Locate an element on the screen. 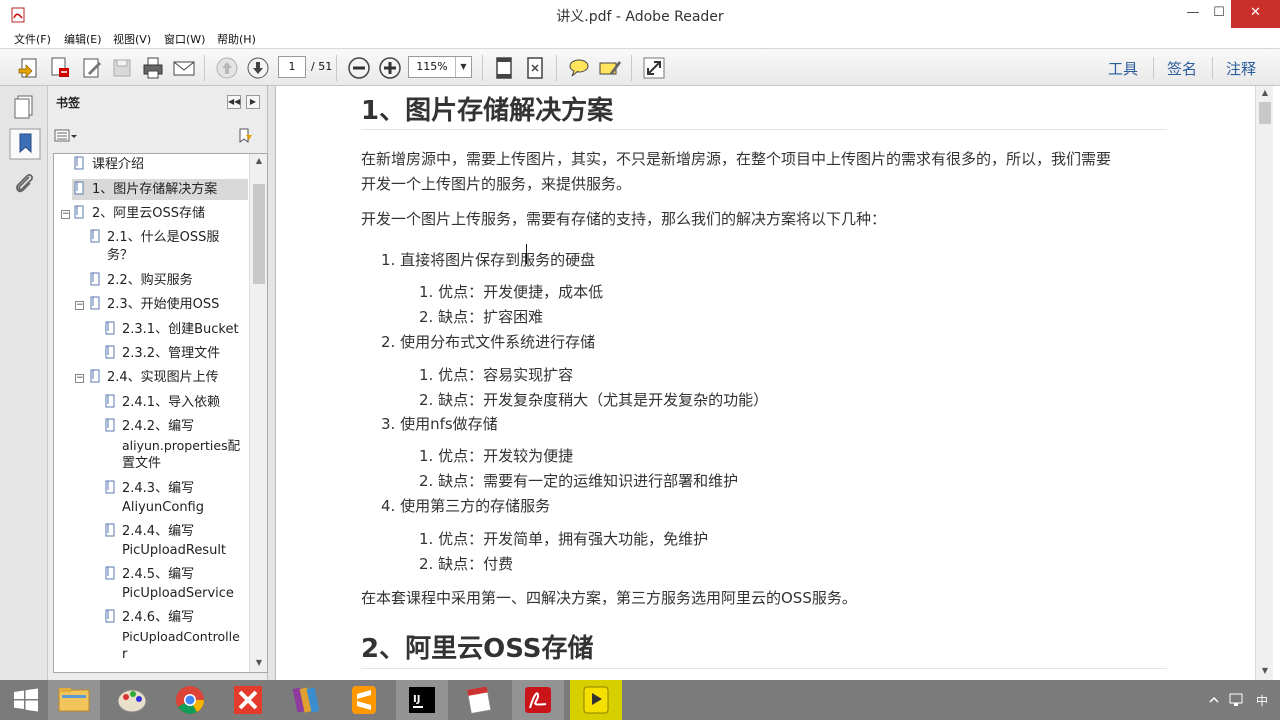  chevron-down-icon: ▼ is located at coordinates (463, 67).